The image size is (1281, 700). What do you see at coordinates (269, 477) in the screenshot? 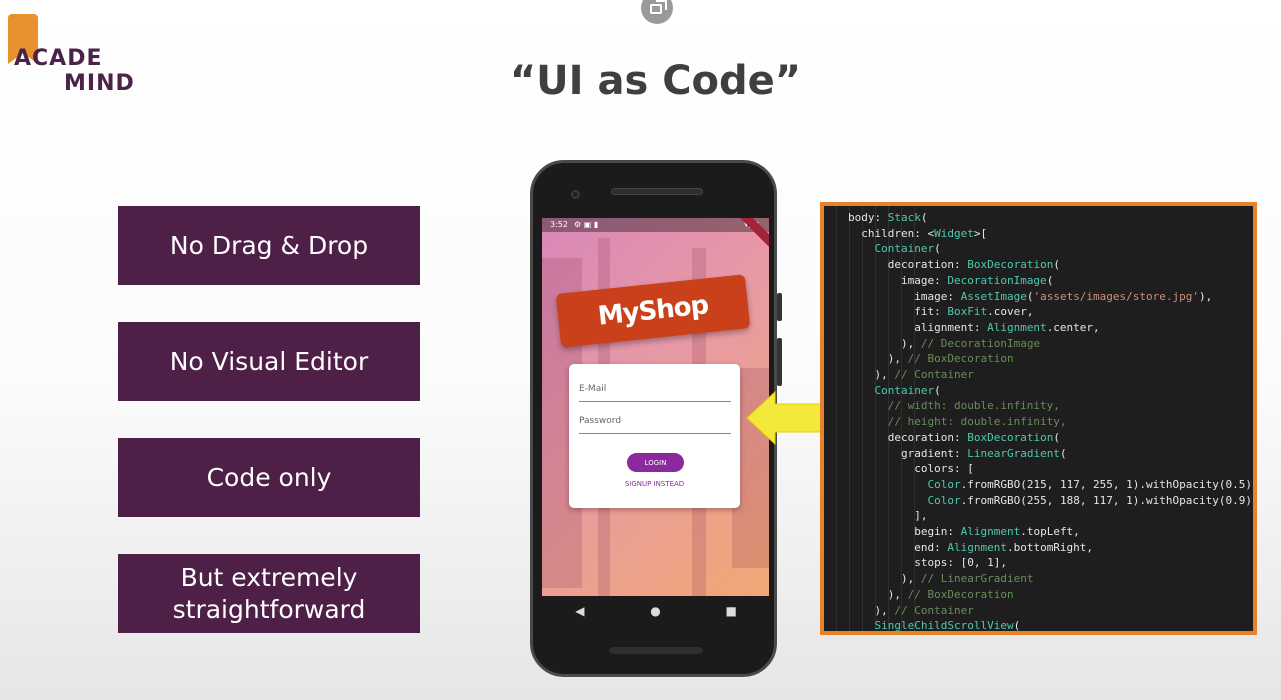
I see `feature-code-only: Code only` at bounding box center [269, 477].